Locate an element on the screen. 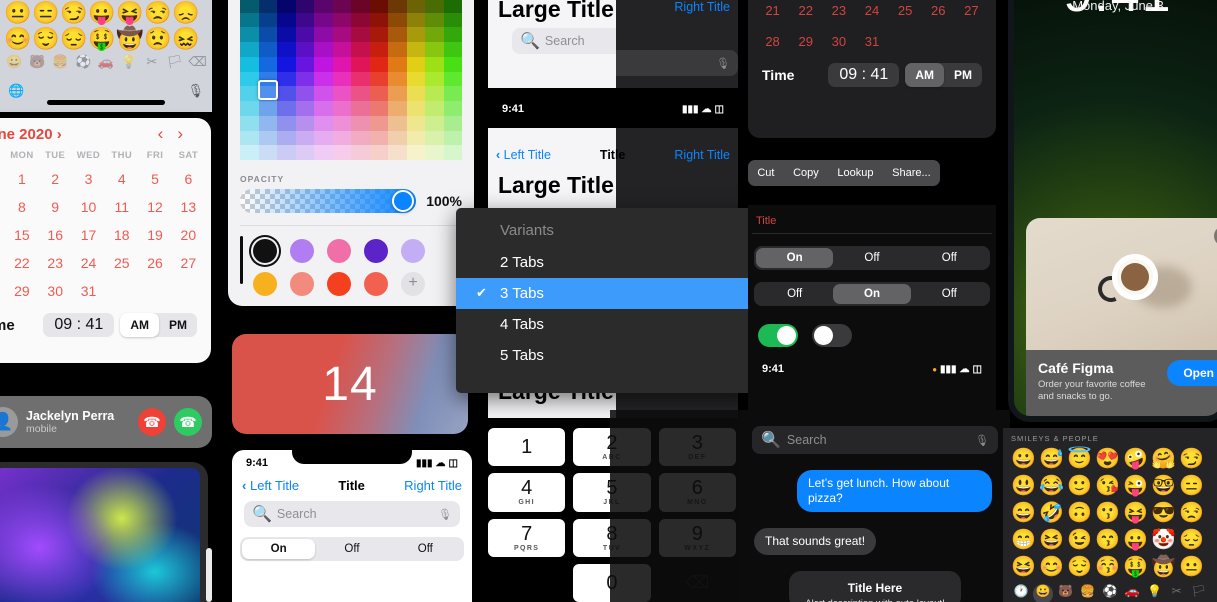 This screenshot has height=602, width=1217. color-picker: OPACITY 100% + is located at coordinates (351, 153).